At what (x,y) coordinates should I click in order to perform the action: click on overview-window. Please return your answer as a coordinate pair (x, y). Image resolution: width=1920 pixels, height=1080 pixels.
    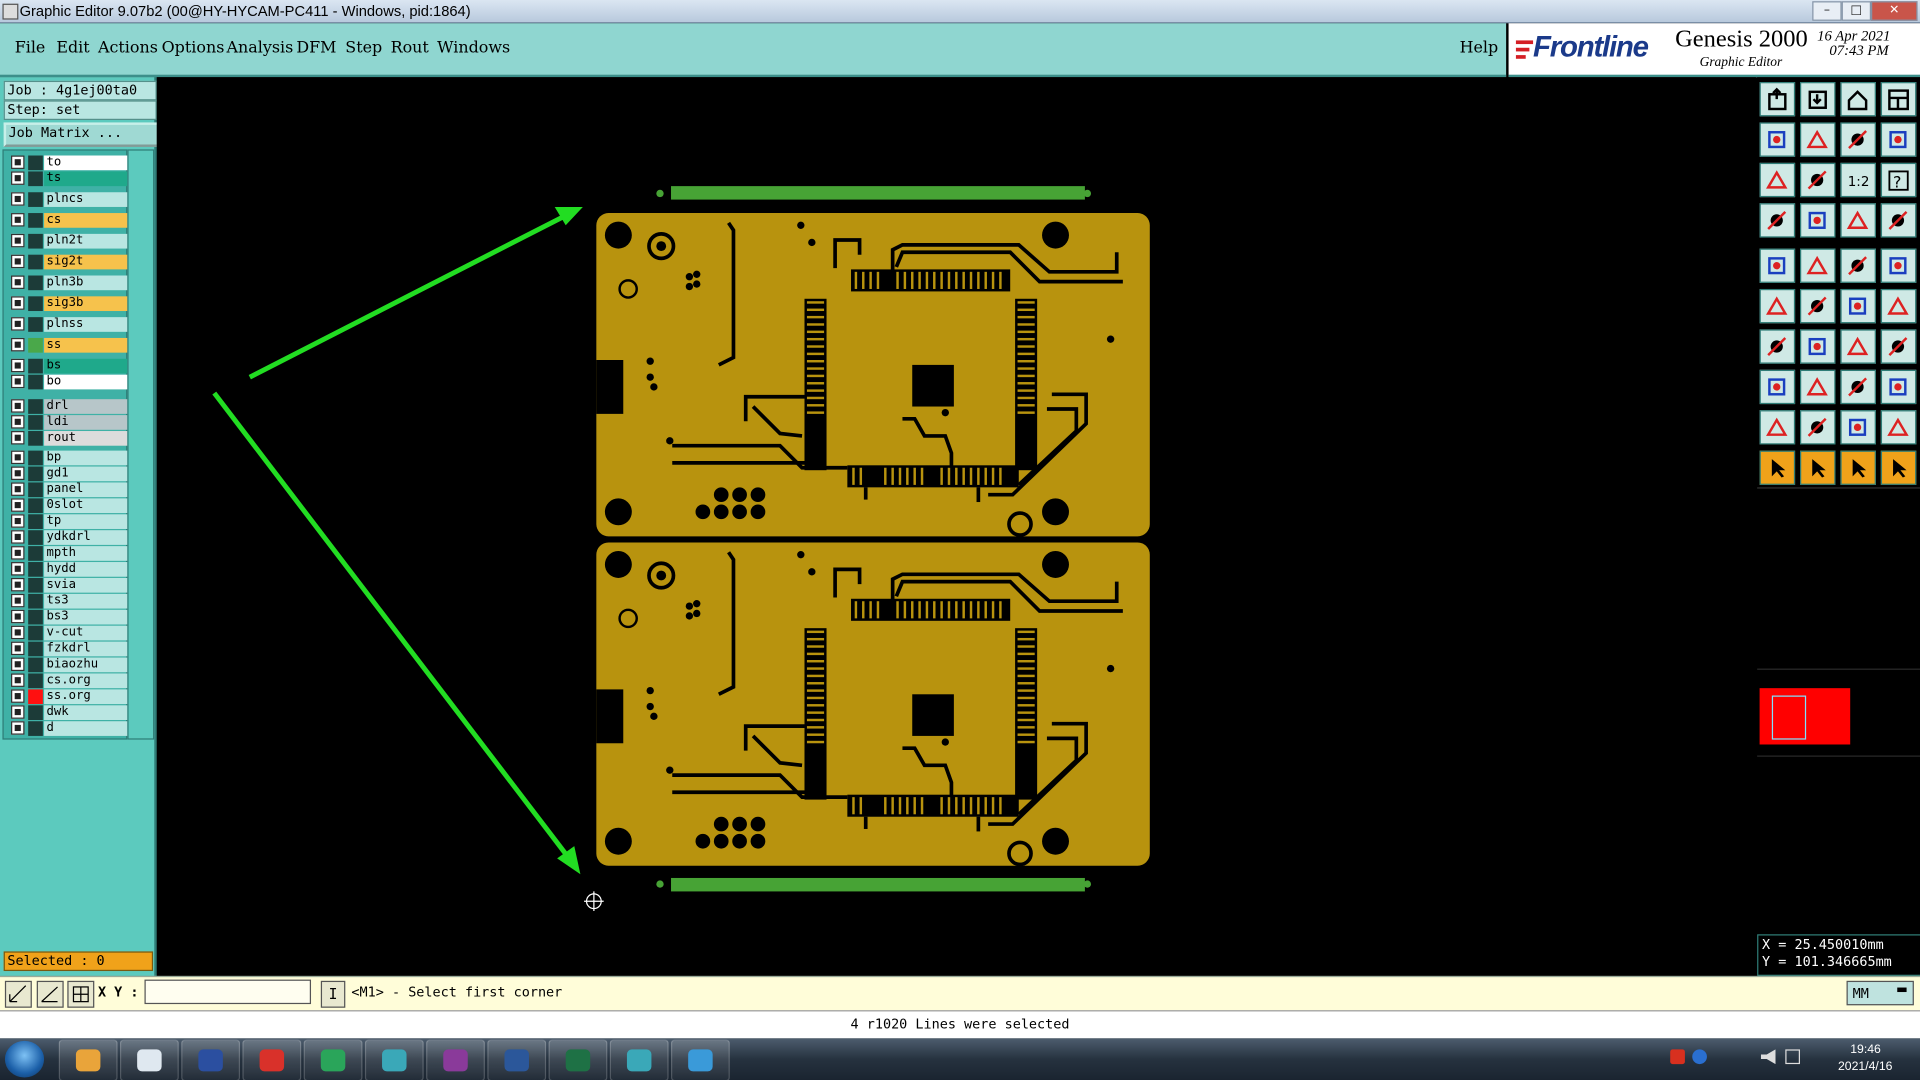
    Looking at the image, I should click on (1838, 733).